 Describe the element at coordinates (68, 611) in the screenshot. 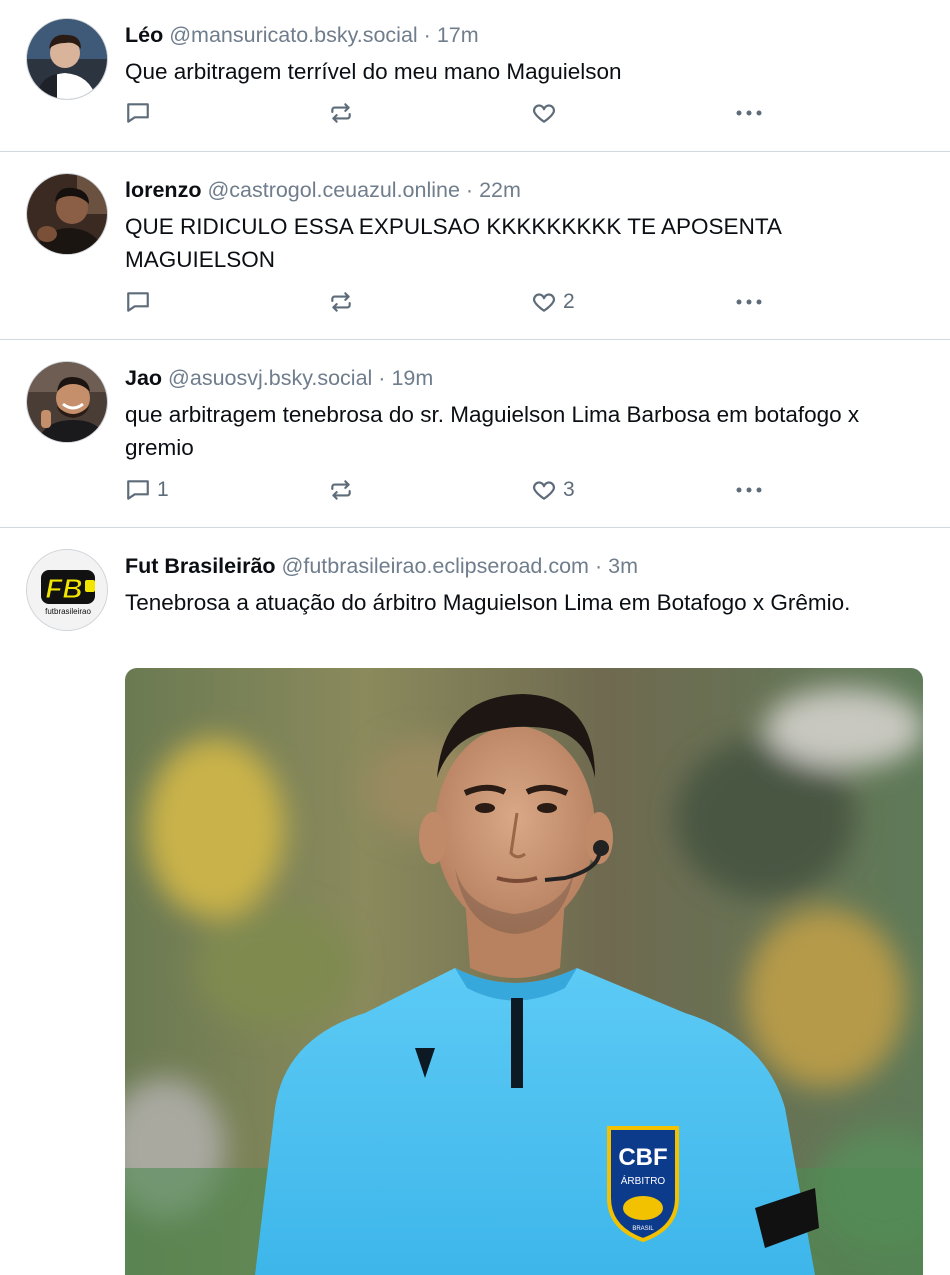

I see `logo-subtext: futbrasileirao` at that location.